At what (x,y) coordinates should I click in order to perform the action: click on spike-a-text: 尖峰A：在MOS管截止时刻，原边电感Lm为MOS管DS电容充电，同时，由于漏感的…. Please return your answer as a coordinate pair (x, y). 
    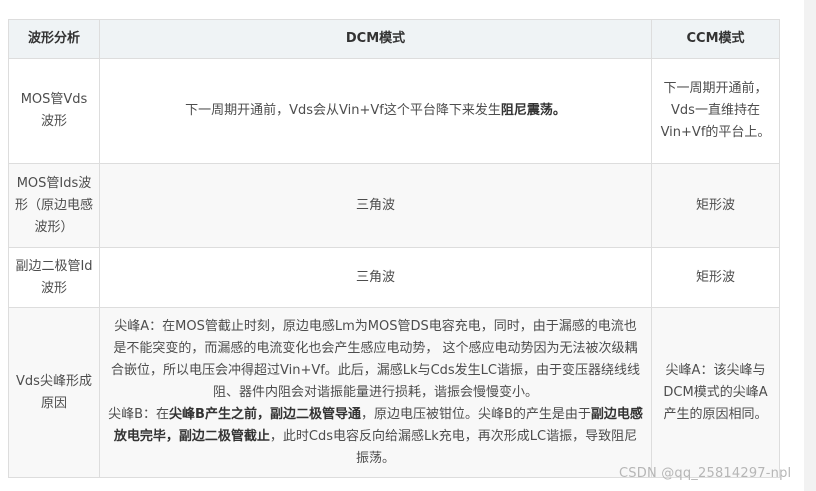
    Looking at the image, I should click on (375, 359).